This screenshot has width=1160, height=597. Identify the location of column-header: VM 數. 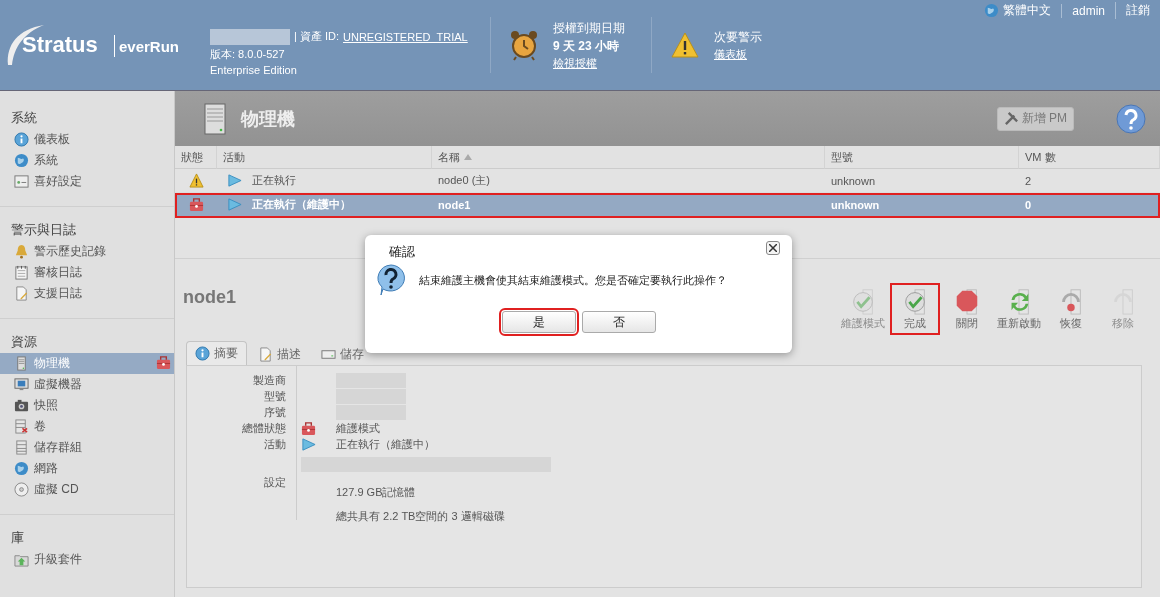
(1089, 157).